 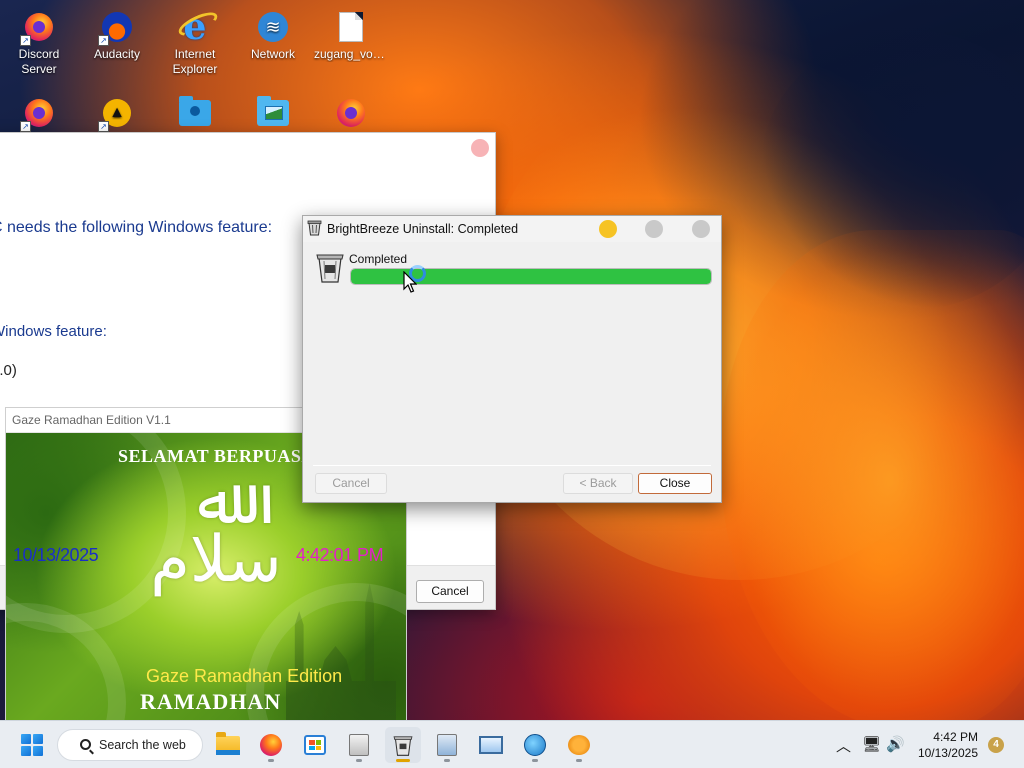 What do you see at coordinates (996, 745) in the screenshot?
I see `notification-badge: 4` at bounding box center [996, 745].